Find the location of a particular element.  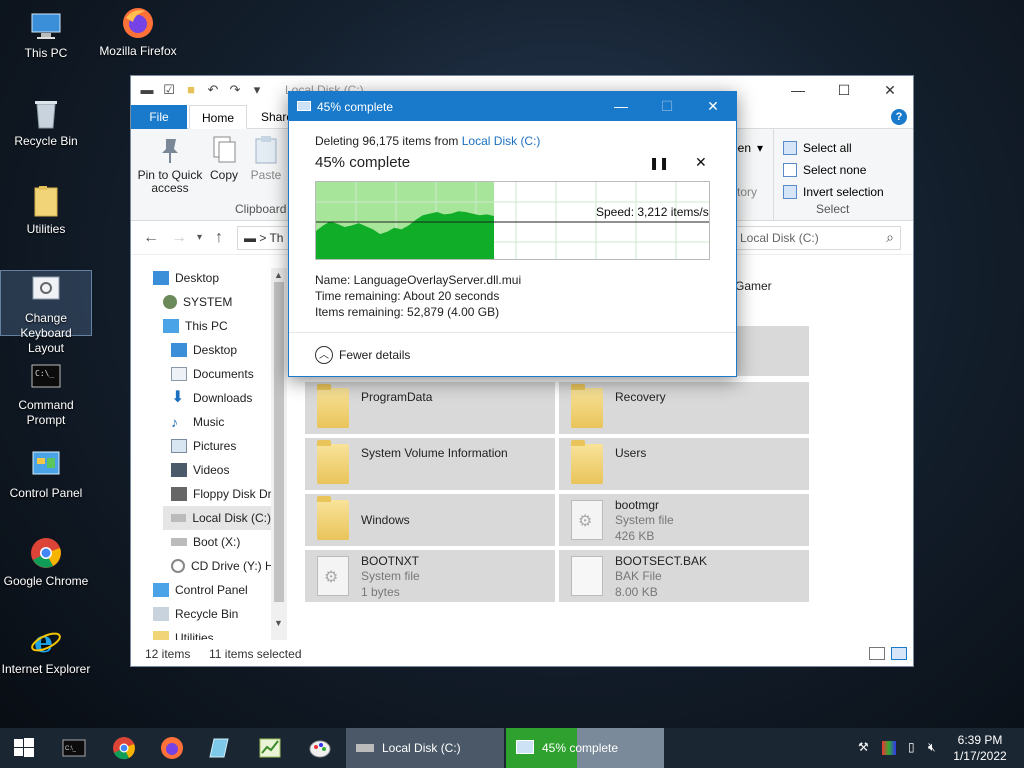

dialog-close-button: ✕ is located at coordinates (713, 106).